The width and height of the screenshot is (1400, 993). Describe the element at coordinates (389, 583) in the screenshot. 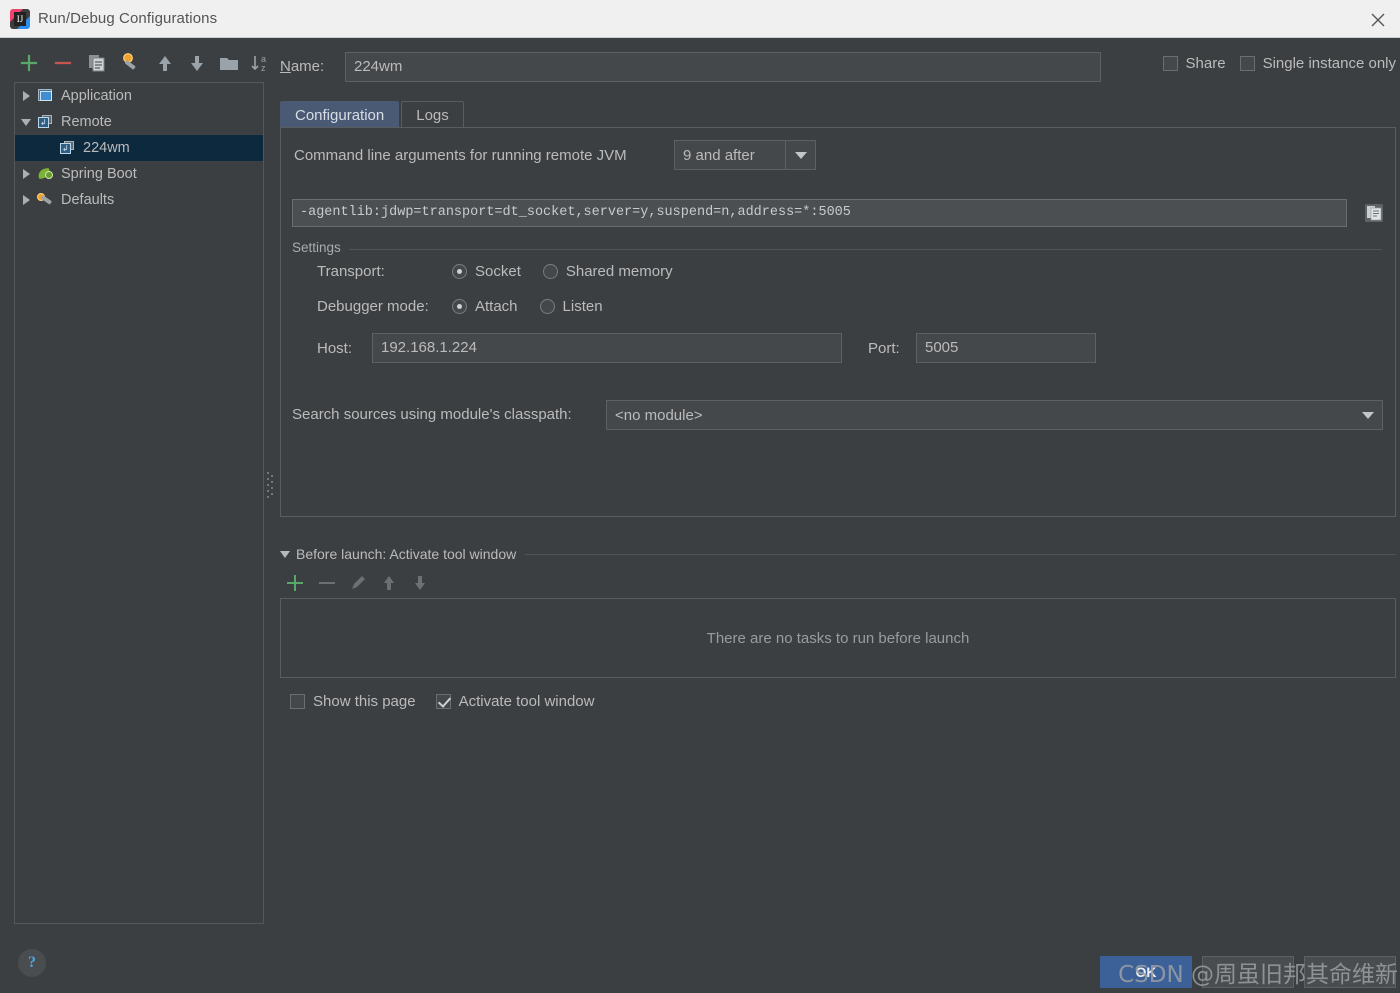

I see `move-task-up-button` at that location.